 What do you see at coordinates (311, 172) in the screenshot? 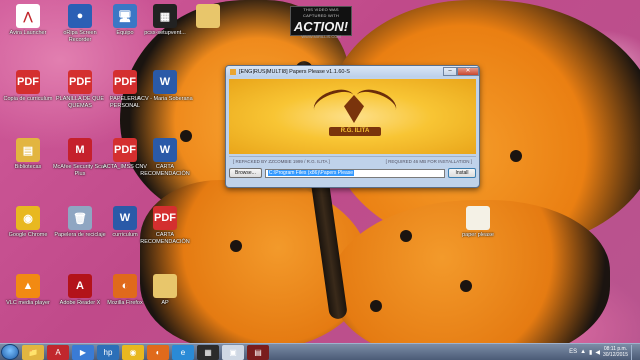
I see `install-path-value: C:\Program Files (x86)\Papers Please` at bounding box center [311, 172].